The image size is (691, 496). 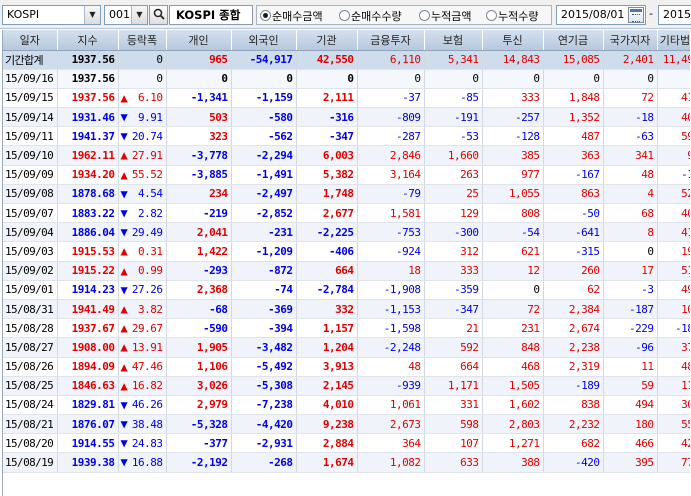 I want to click on value-cell: 1,171, so click(x=453, y=386).